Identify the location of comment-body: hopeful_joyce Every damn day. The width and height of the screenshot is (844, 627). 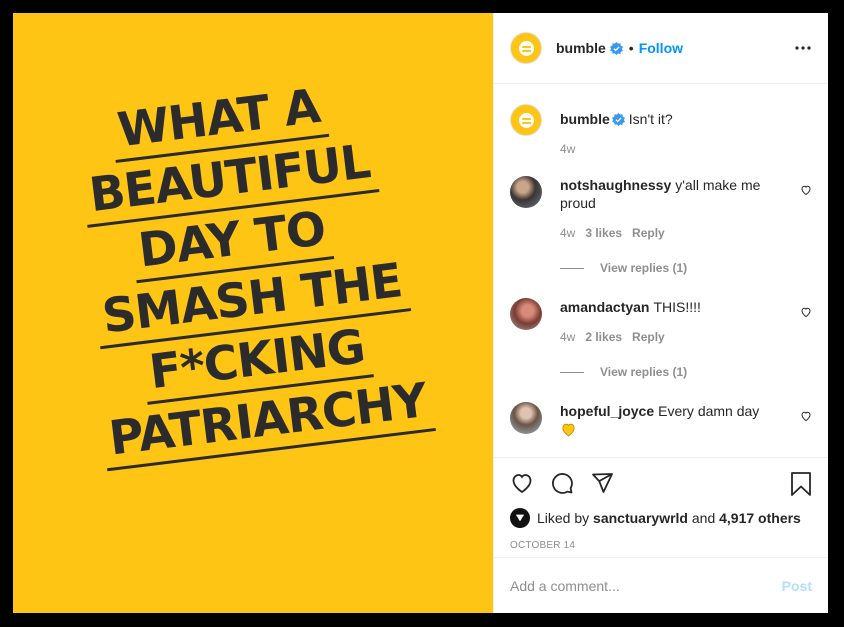
(670, 422).